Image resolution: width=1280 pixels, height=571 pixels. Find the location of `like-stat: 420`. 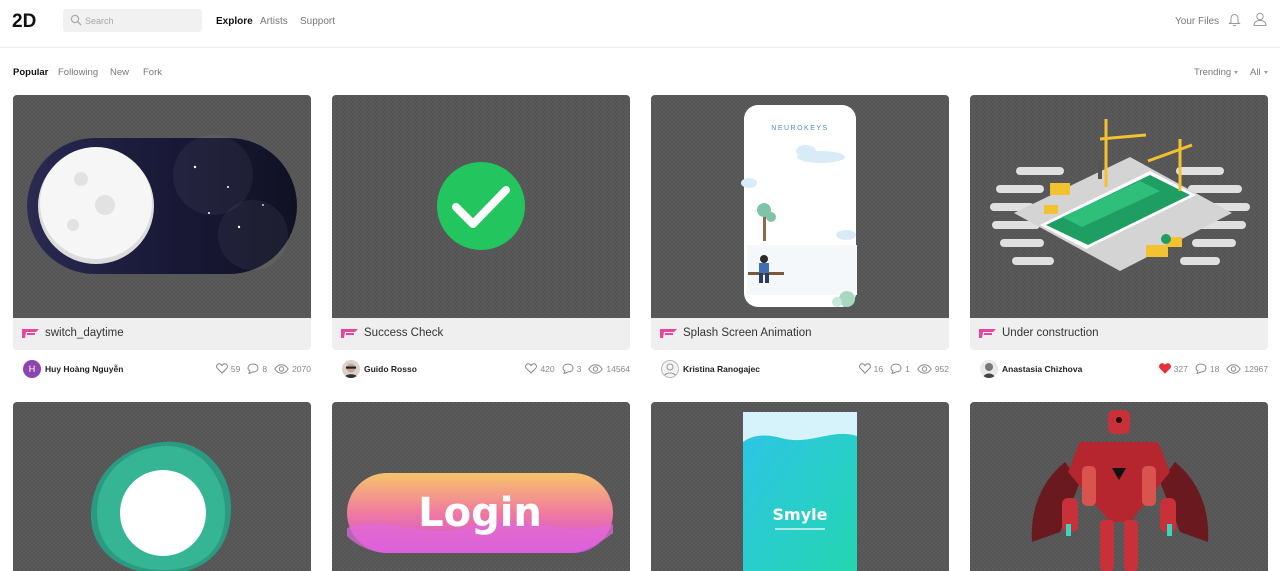

like-stat: 420 is located at coordinates (540, 368).